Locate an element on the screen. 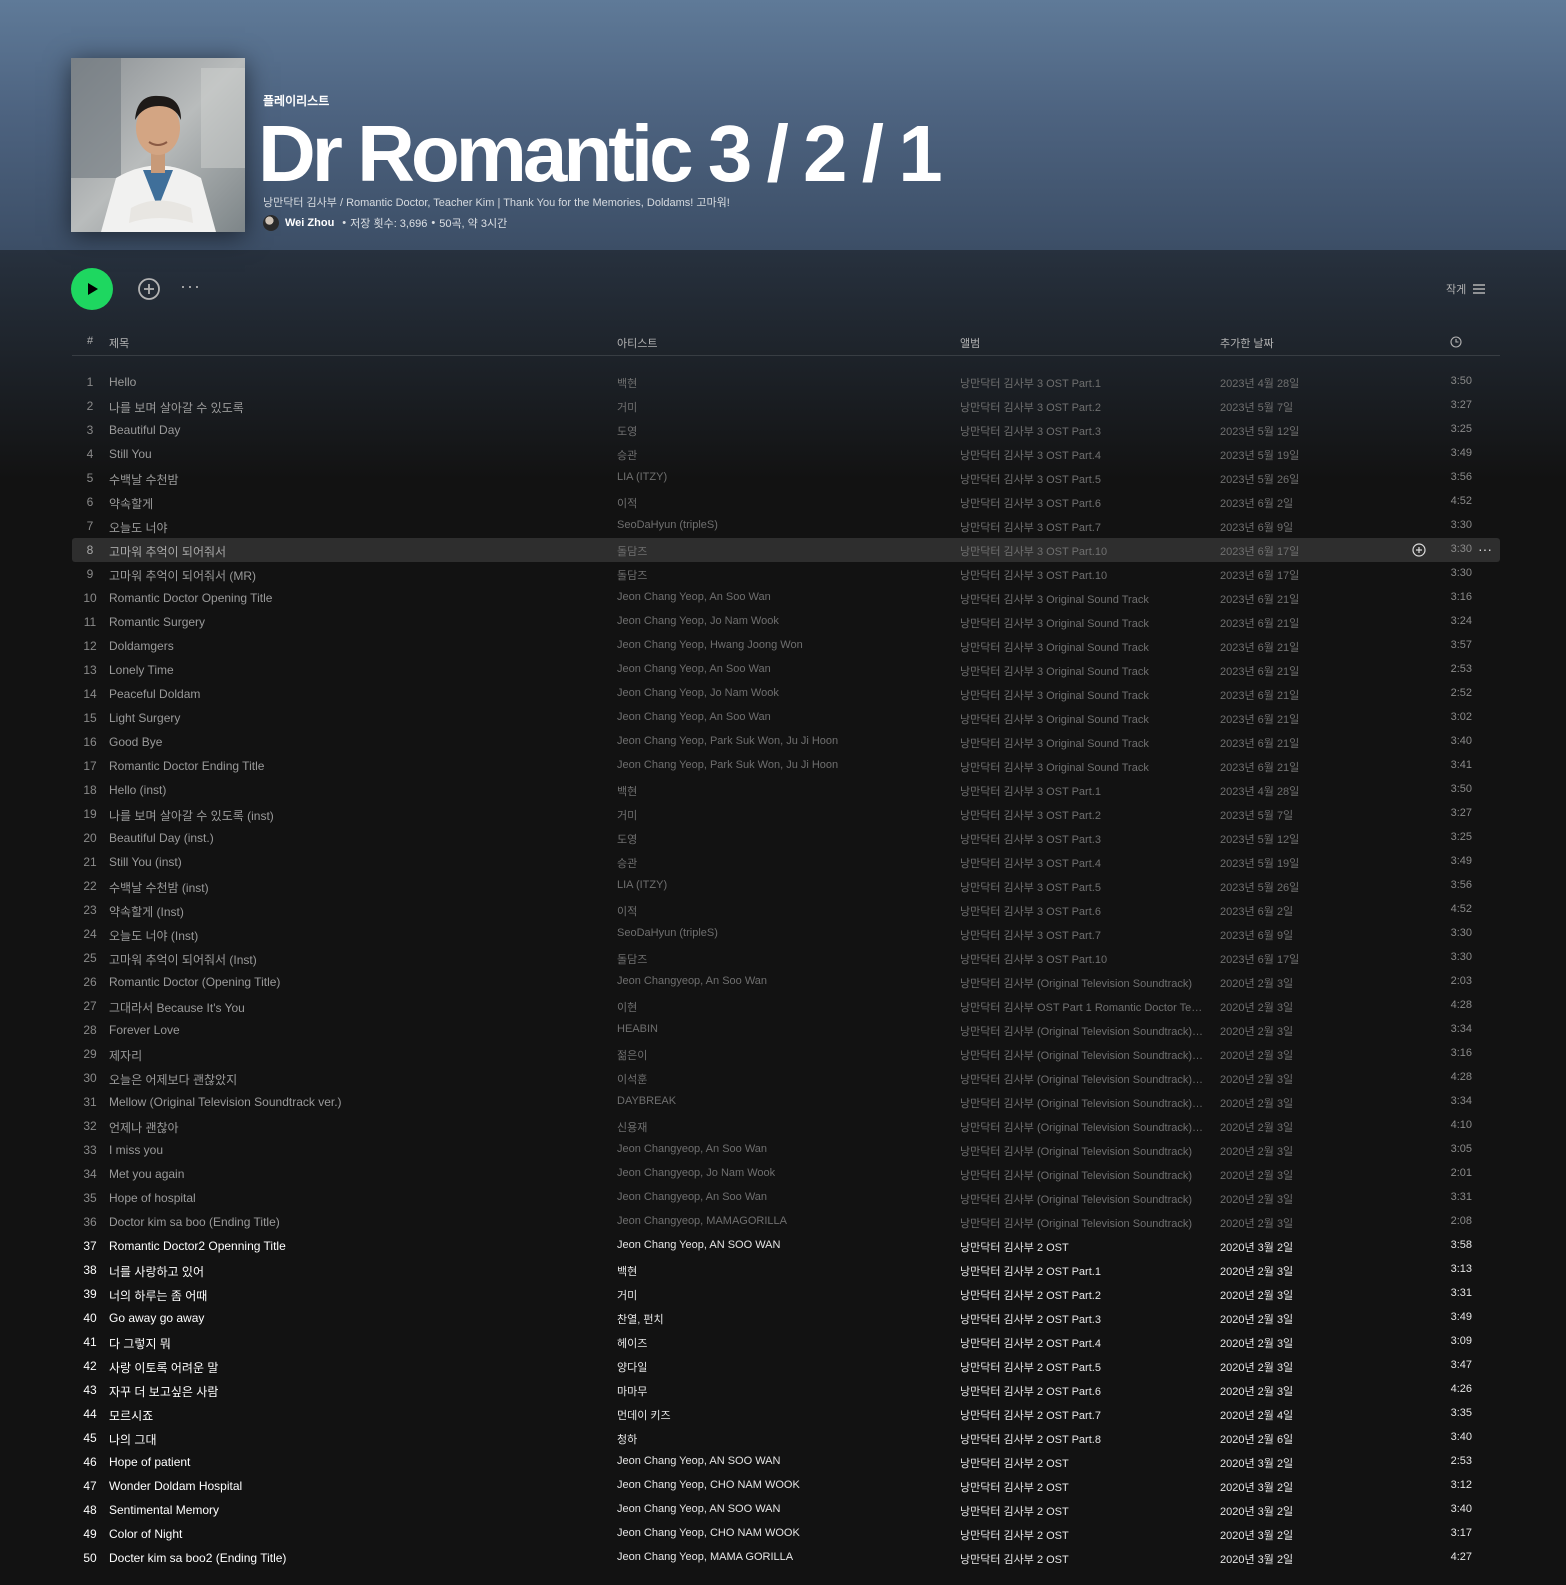 The height and width of the screenshot is (1585, 1566). track-artist: Jeon Chang Yeop, CHO NAM WOOK is located at coordinates (777, 1485).